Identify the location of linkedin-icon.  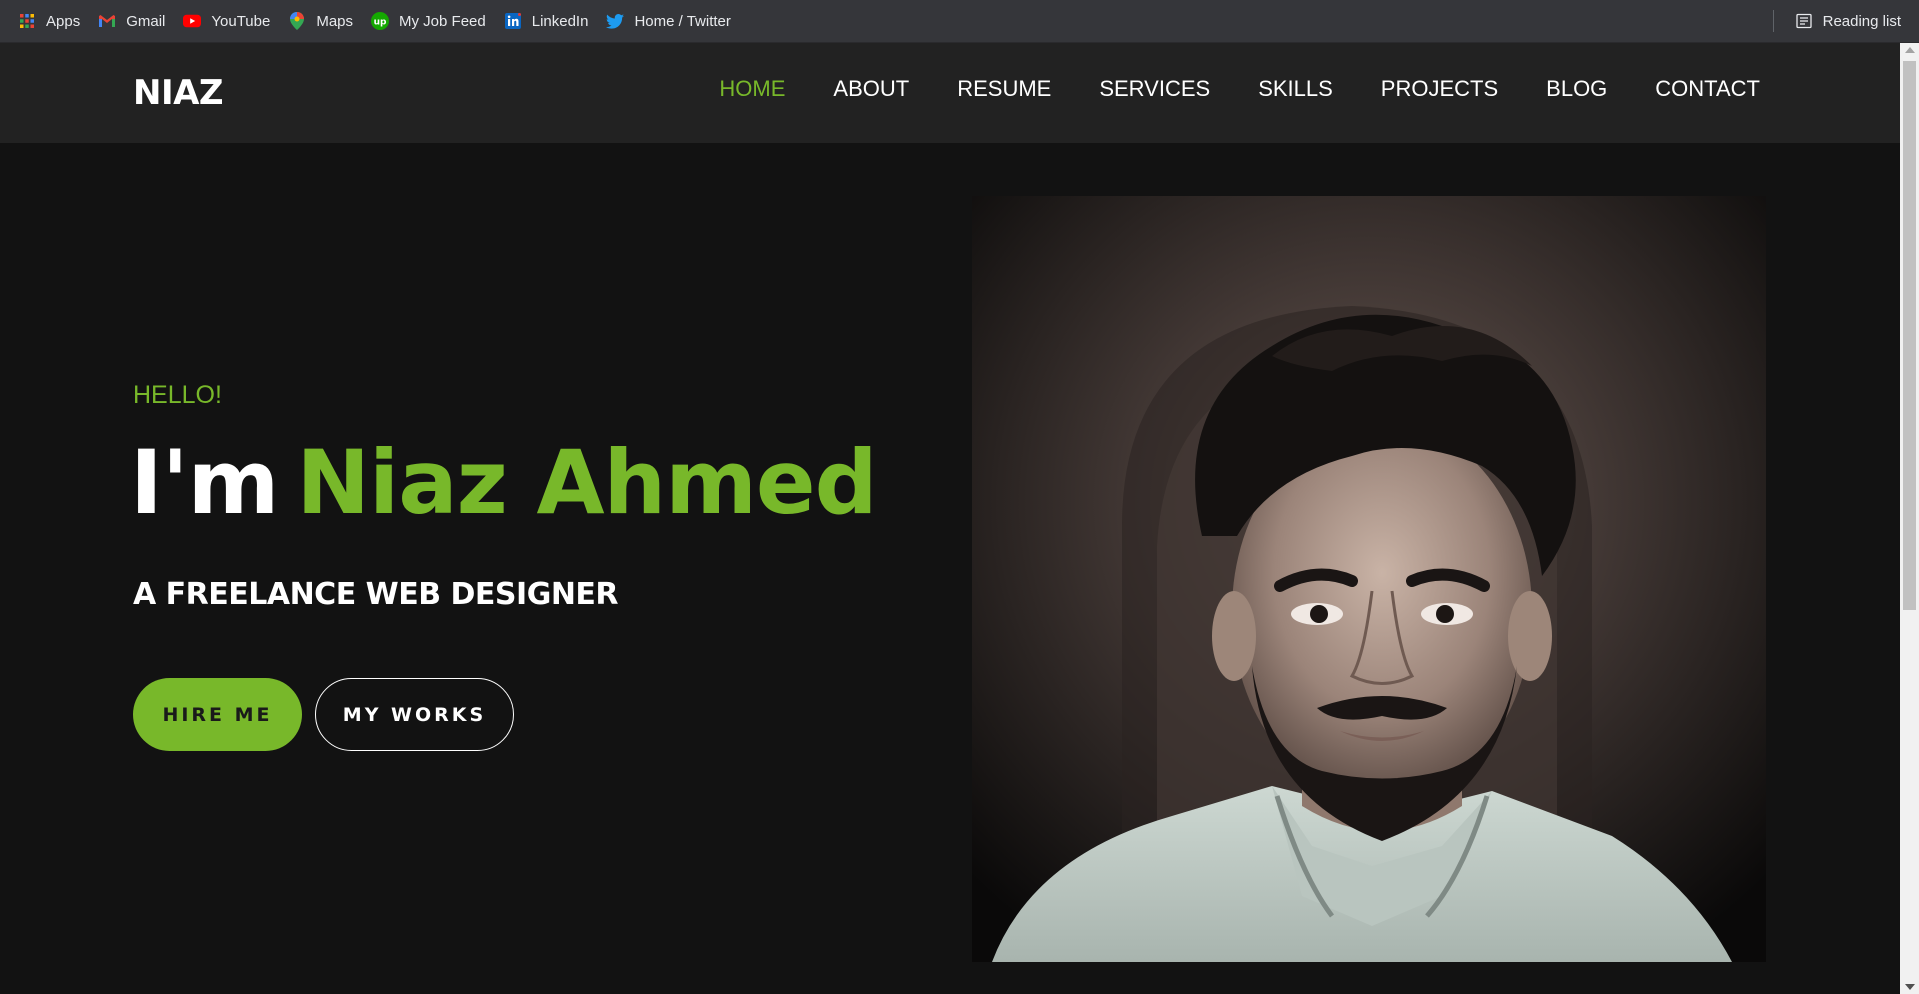
(513, 21).